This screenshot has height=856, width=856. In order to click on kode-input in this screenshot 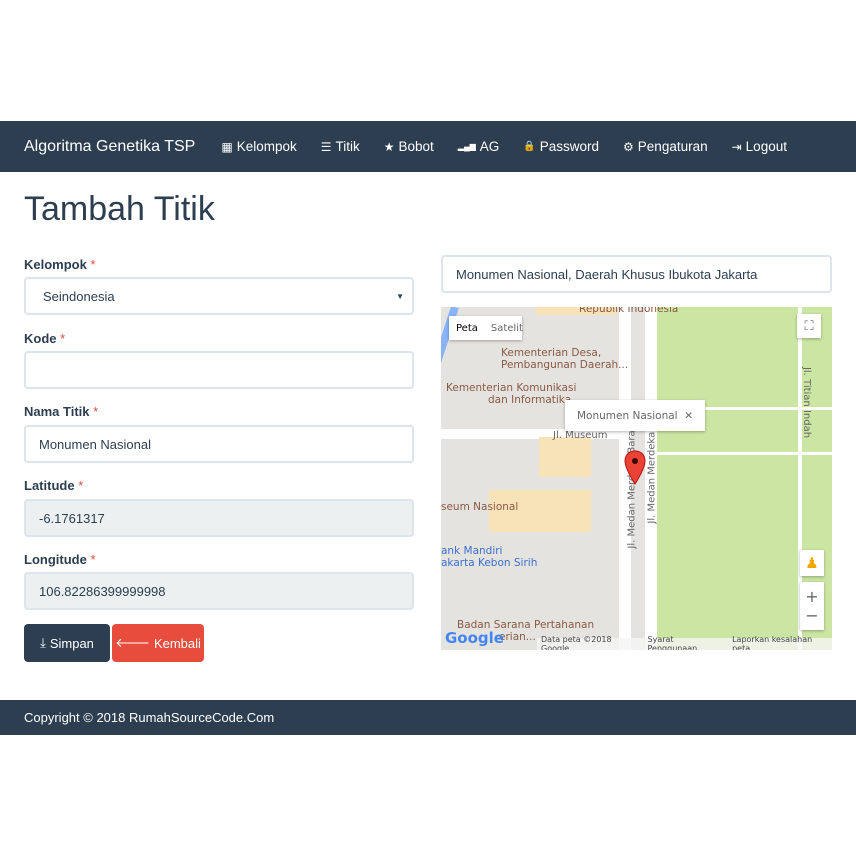, I will do `click(219, 370)`.